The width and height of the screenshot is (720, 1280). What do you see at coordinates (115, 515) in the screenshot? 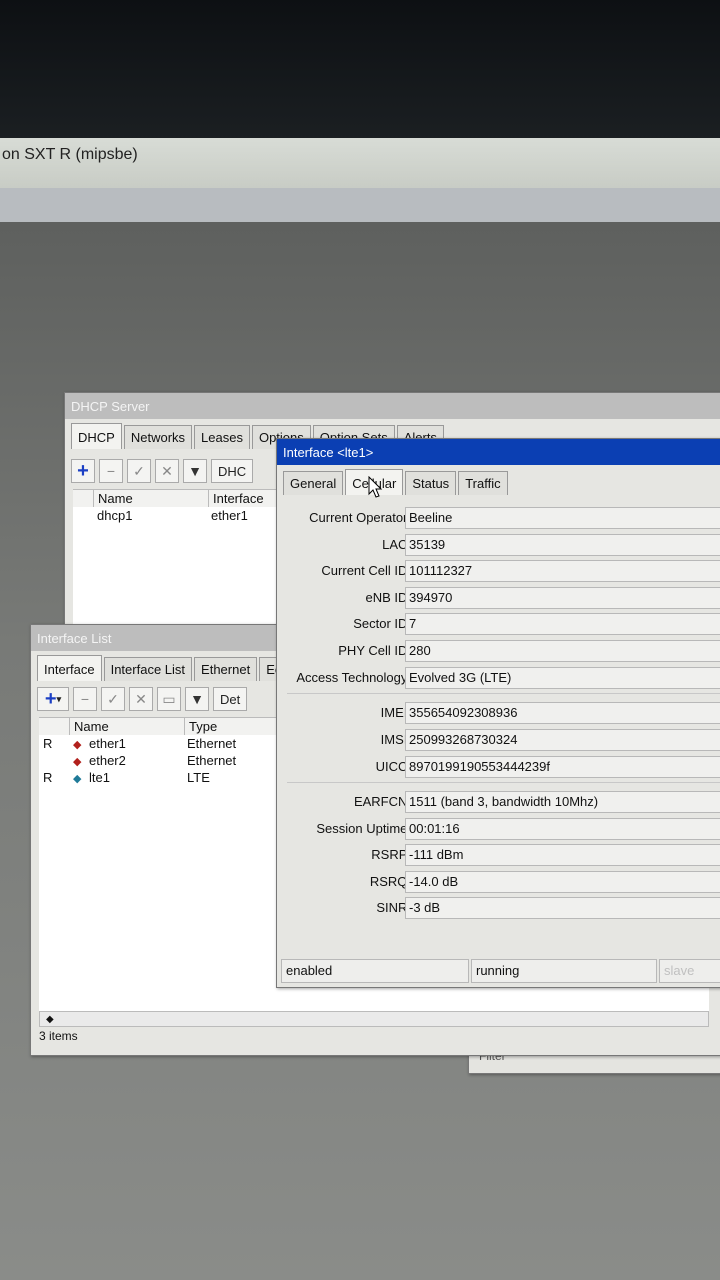
I see `dhcp-name-cell: dhcp1` at bounding box center [115, 515].